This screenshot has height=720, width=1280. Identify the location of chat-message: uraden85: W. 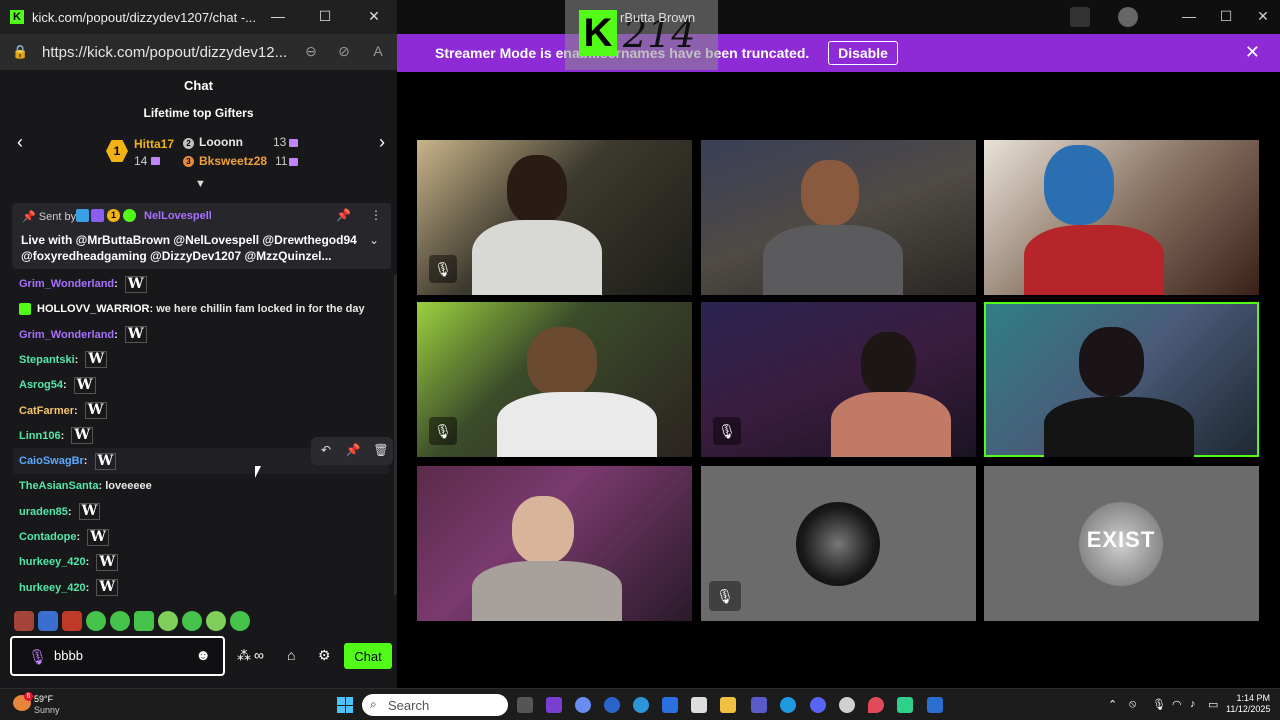
(60, 512).